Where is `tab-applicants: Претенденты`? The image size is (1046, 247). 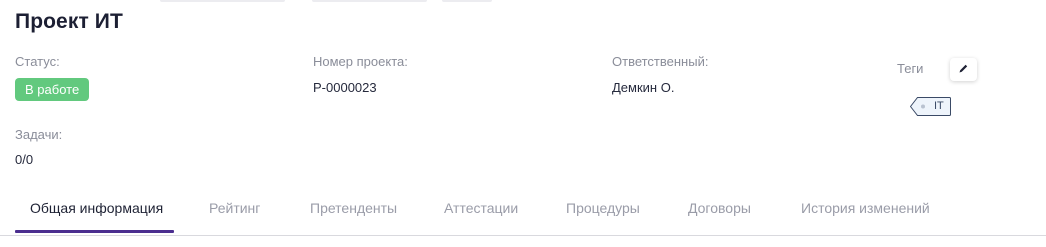 tab-applicants: Претенденты is located at coordinates (353, 208).